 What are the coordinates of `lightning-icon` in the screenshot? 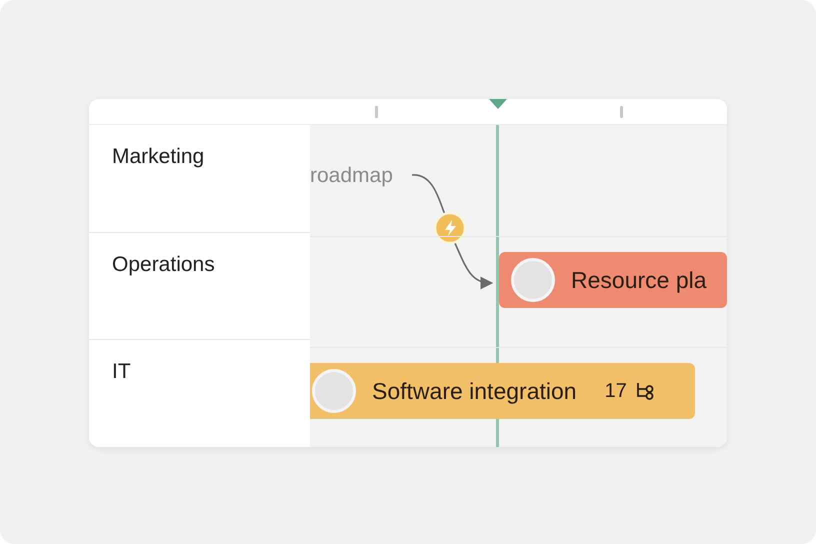 It's located at (450, 228).